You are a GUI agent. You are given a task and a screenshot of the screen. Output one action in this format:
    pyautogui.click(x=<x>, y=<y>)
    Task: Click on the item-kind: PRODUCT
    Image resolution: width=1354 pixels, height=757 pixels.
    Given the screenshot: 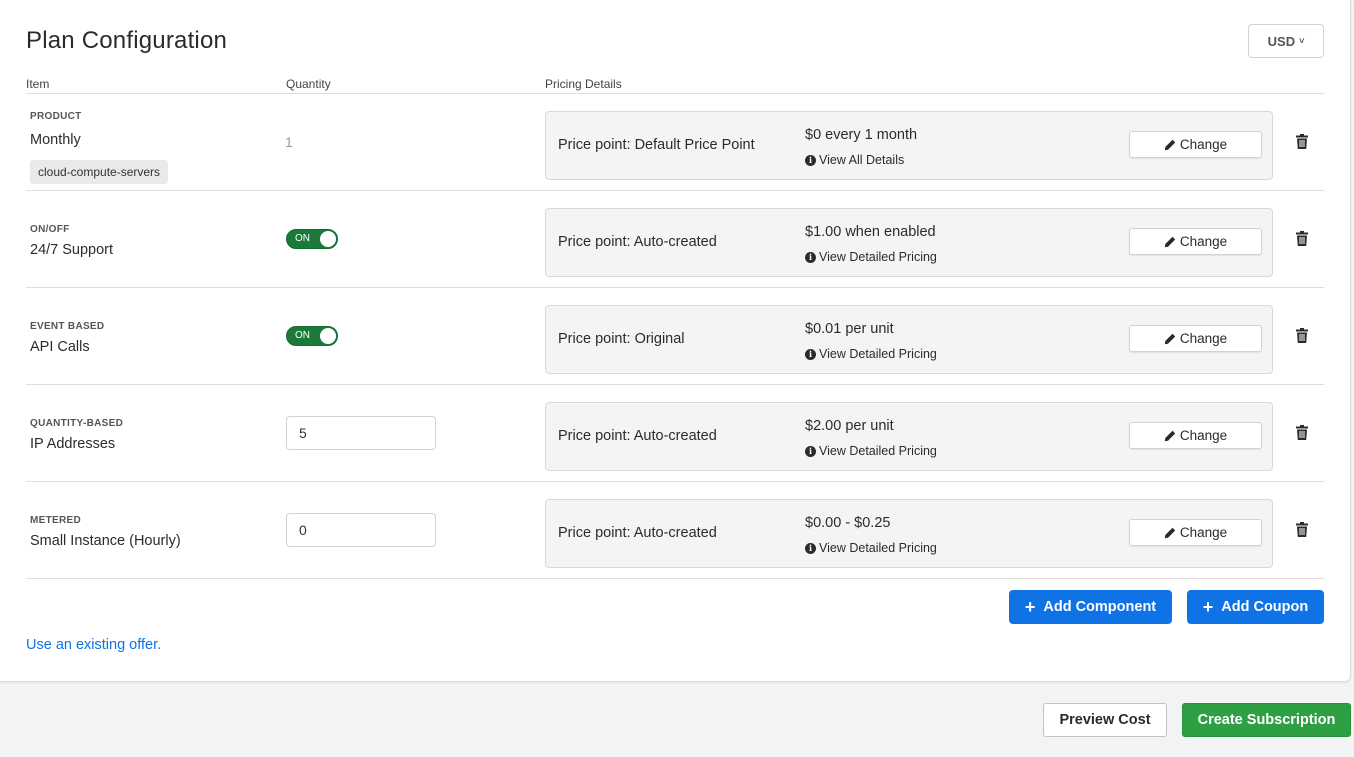 What is the action you would take?
    pyautogui.click(x=56, y=116)
    